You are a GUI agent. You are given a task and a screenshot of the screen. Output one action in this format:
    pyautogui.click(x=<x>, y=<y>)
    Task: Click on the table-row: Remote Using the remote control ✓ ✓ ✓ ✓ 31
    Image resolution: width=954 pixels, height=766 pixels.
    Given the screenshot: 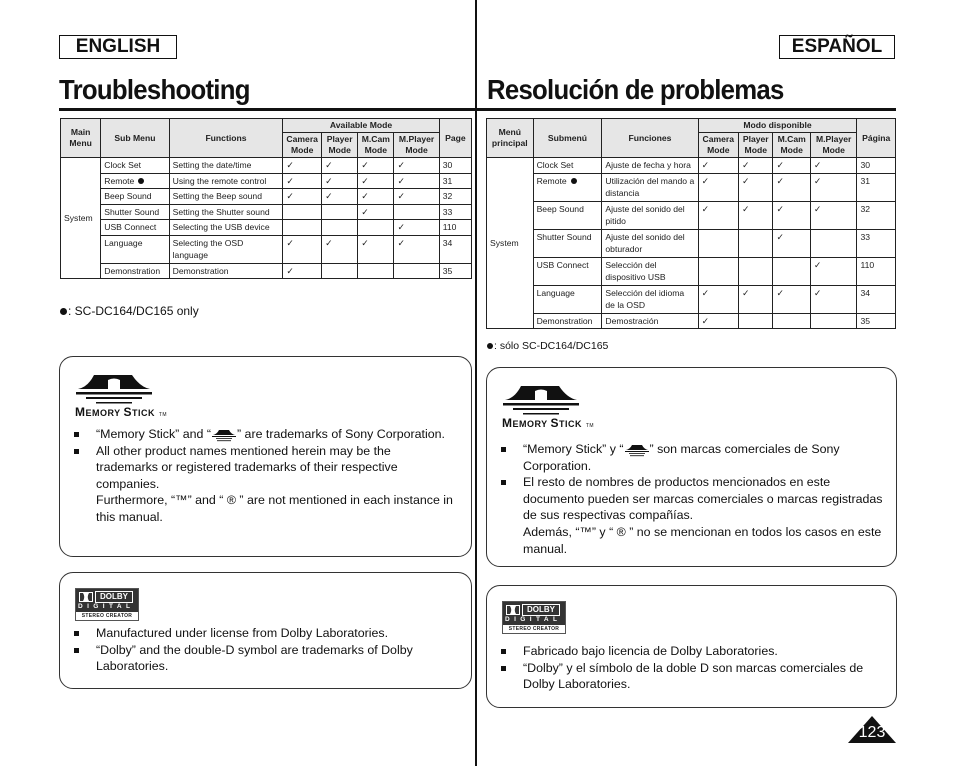 What is the action you would take?
    pyautogui.click(x=267, y=180)
    